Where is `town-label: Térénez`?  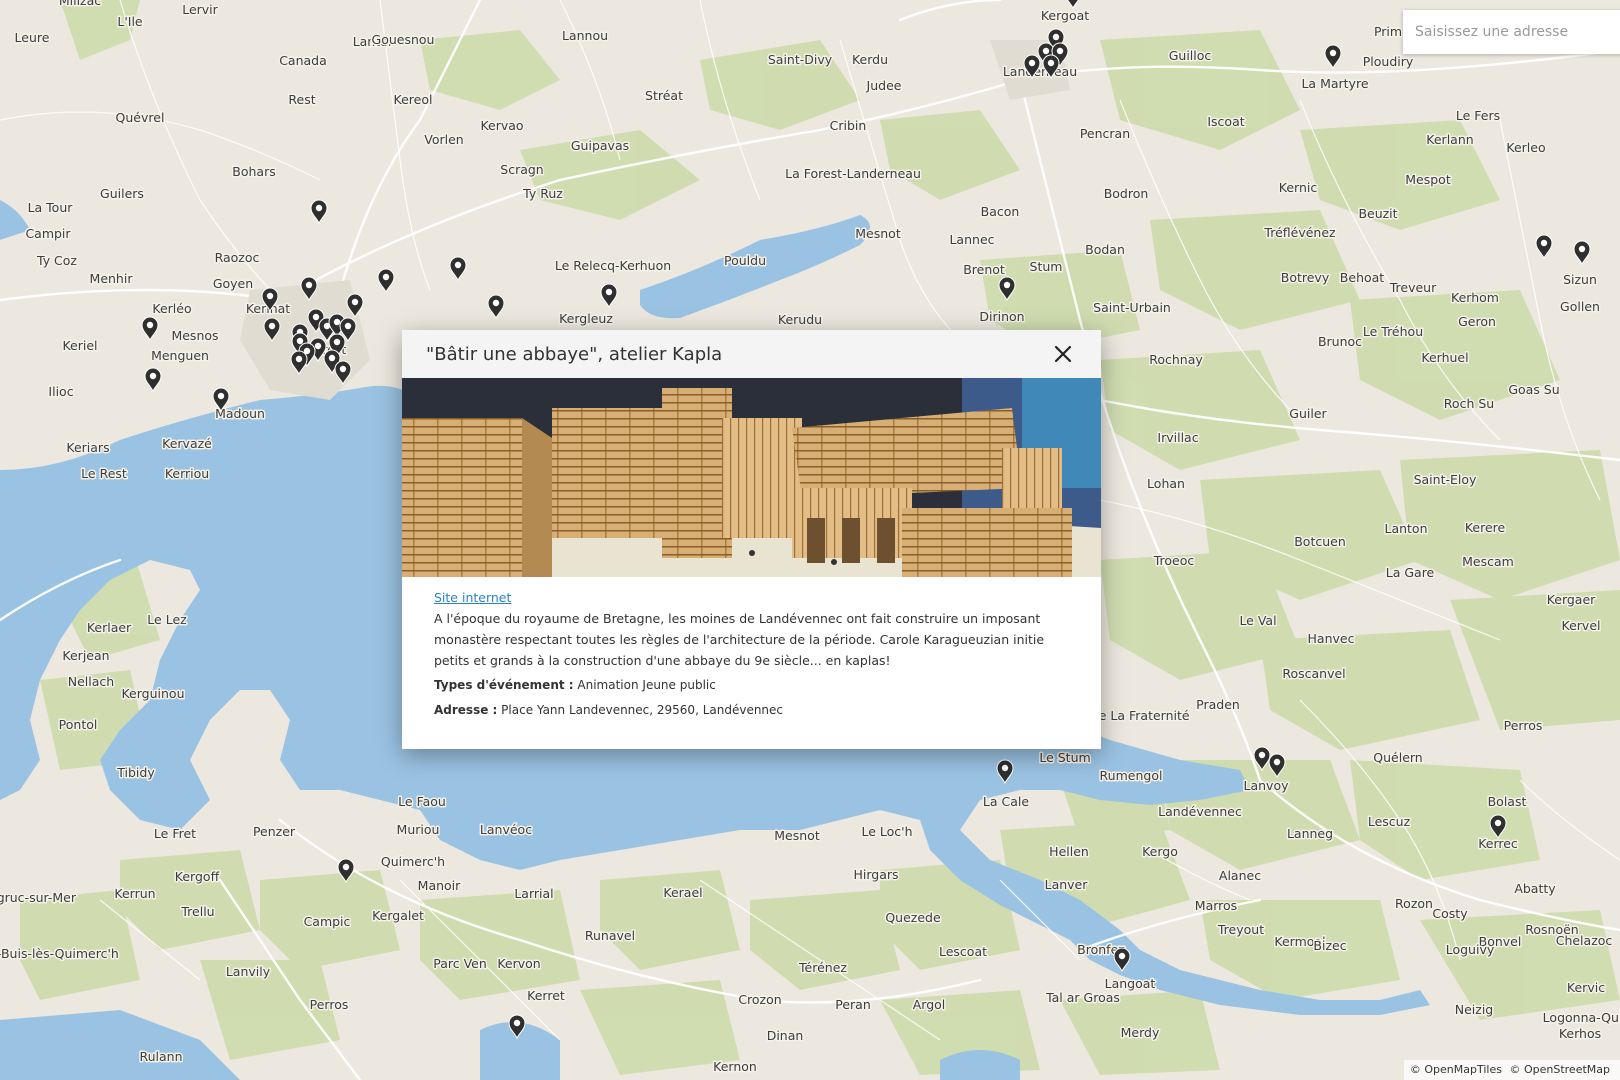
town-label: Térénez is located at coordinates (822, 967).